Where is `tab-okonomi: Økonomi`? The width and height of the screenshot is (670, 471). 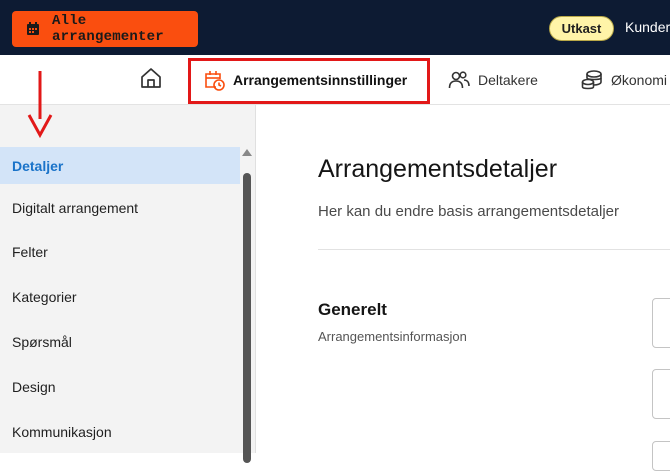
tab-okonomi: Økonomi is located at coordinates (624, 80).